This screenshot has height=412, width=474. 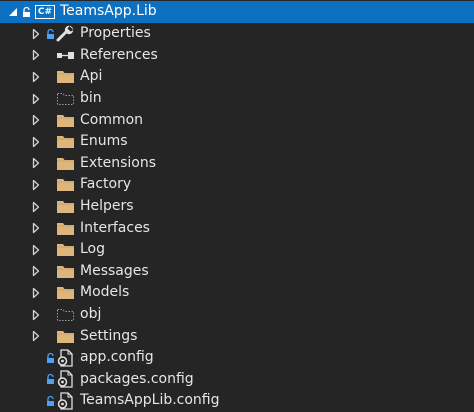 I want to click on project-node-teamsapp-lib: C# TeamsApp.Lib, so click(x=237, y=12).